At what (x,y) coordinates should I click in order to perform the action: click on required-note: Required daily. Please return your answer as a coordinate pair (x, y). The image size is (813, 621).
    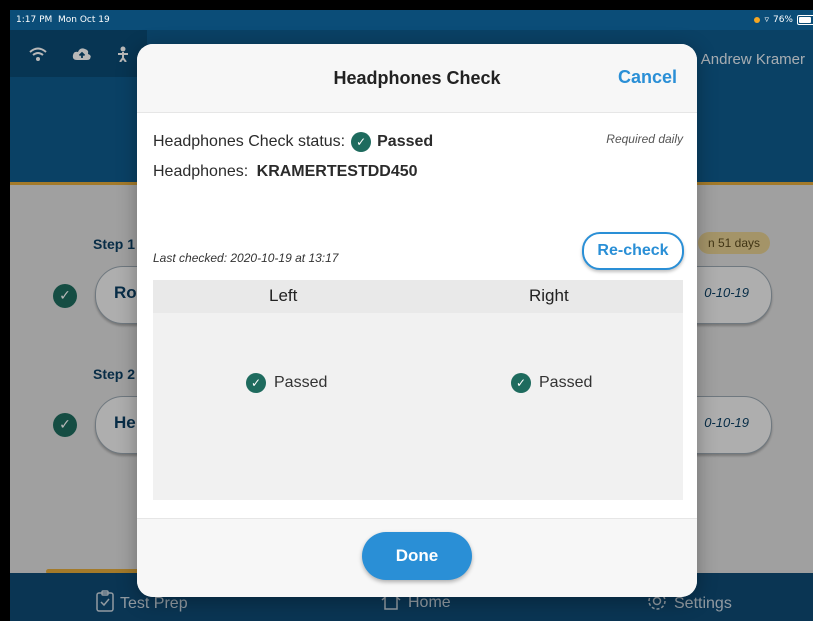
    Looking at the image, I should click on (644, 139).